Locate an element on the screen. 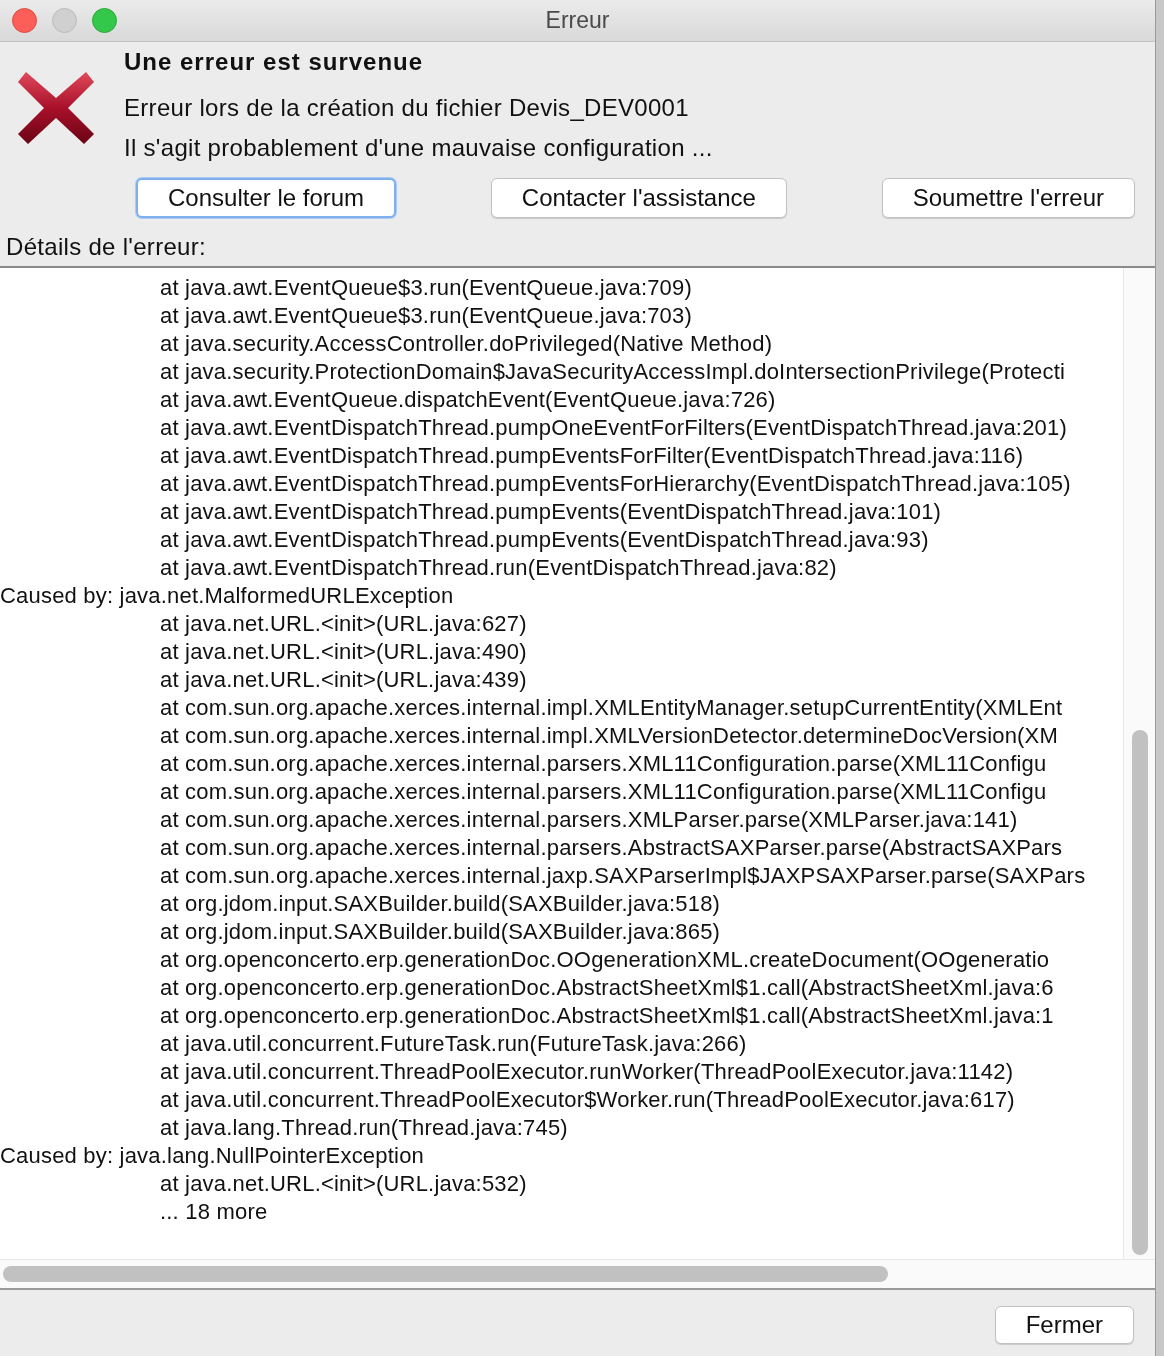 The image size is (1164, 1356). stack-frame-line: at java.awt.EventDispatchThread.pumpEventsForHierarchy(EventDispatchThread.java:105) is located at coordinates (615, 484).